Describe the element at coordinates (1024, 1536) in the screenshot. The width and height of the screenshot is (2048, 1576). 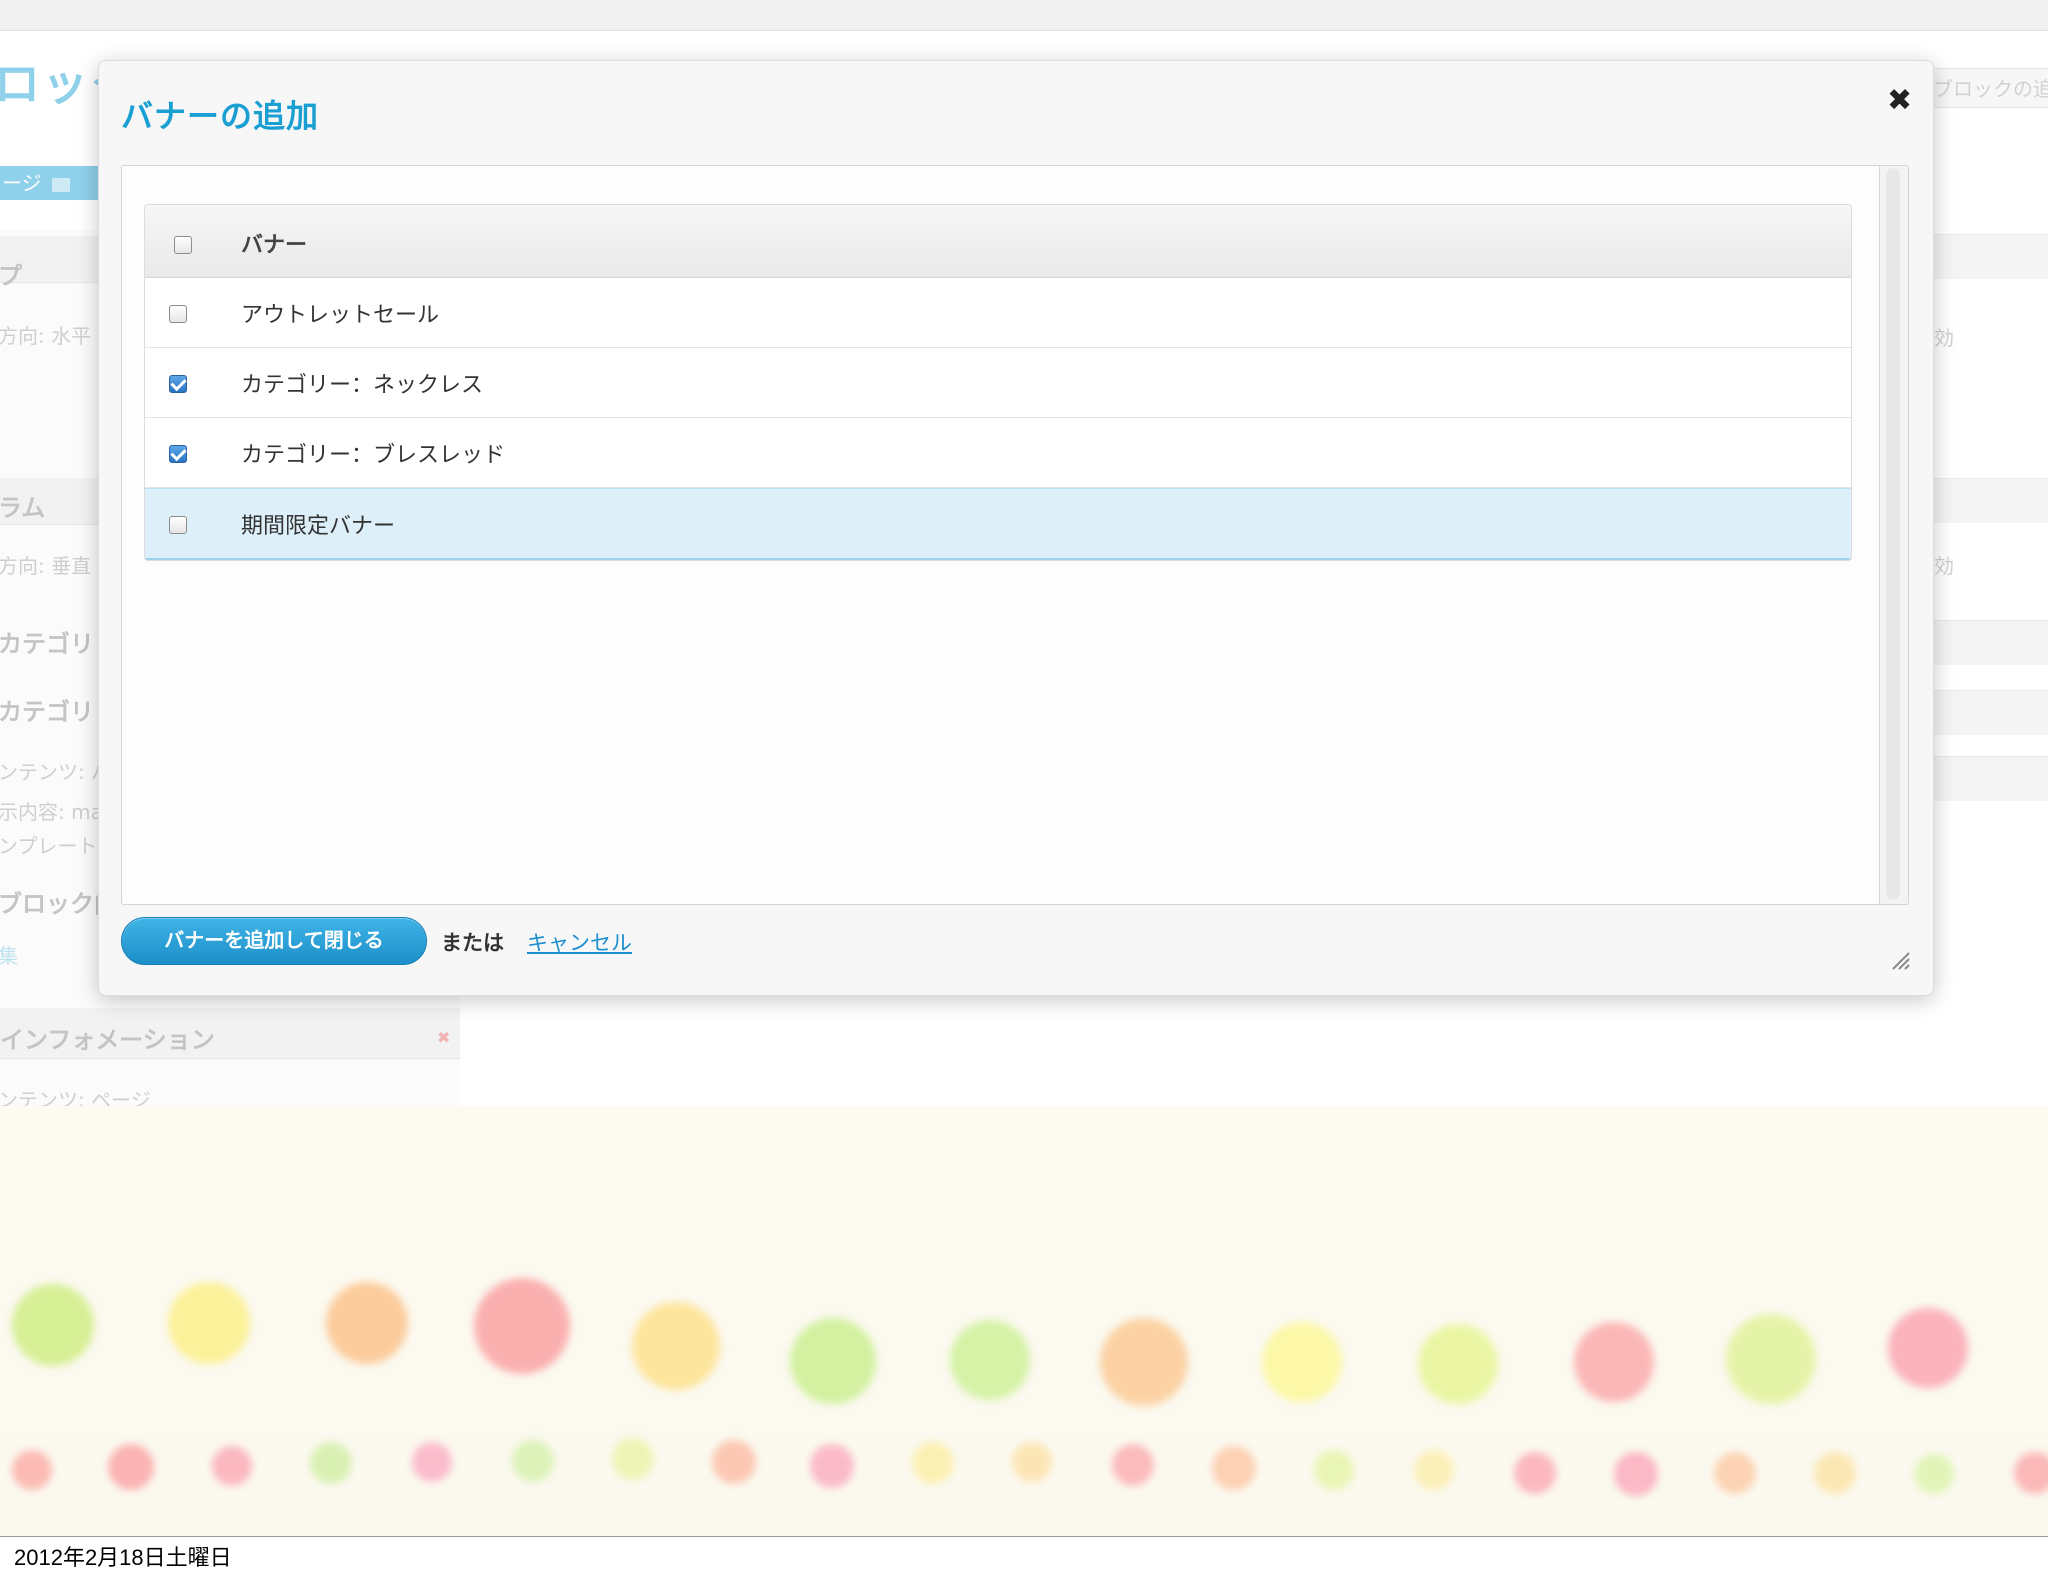
I see `slide-divider` at that location.